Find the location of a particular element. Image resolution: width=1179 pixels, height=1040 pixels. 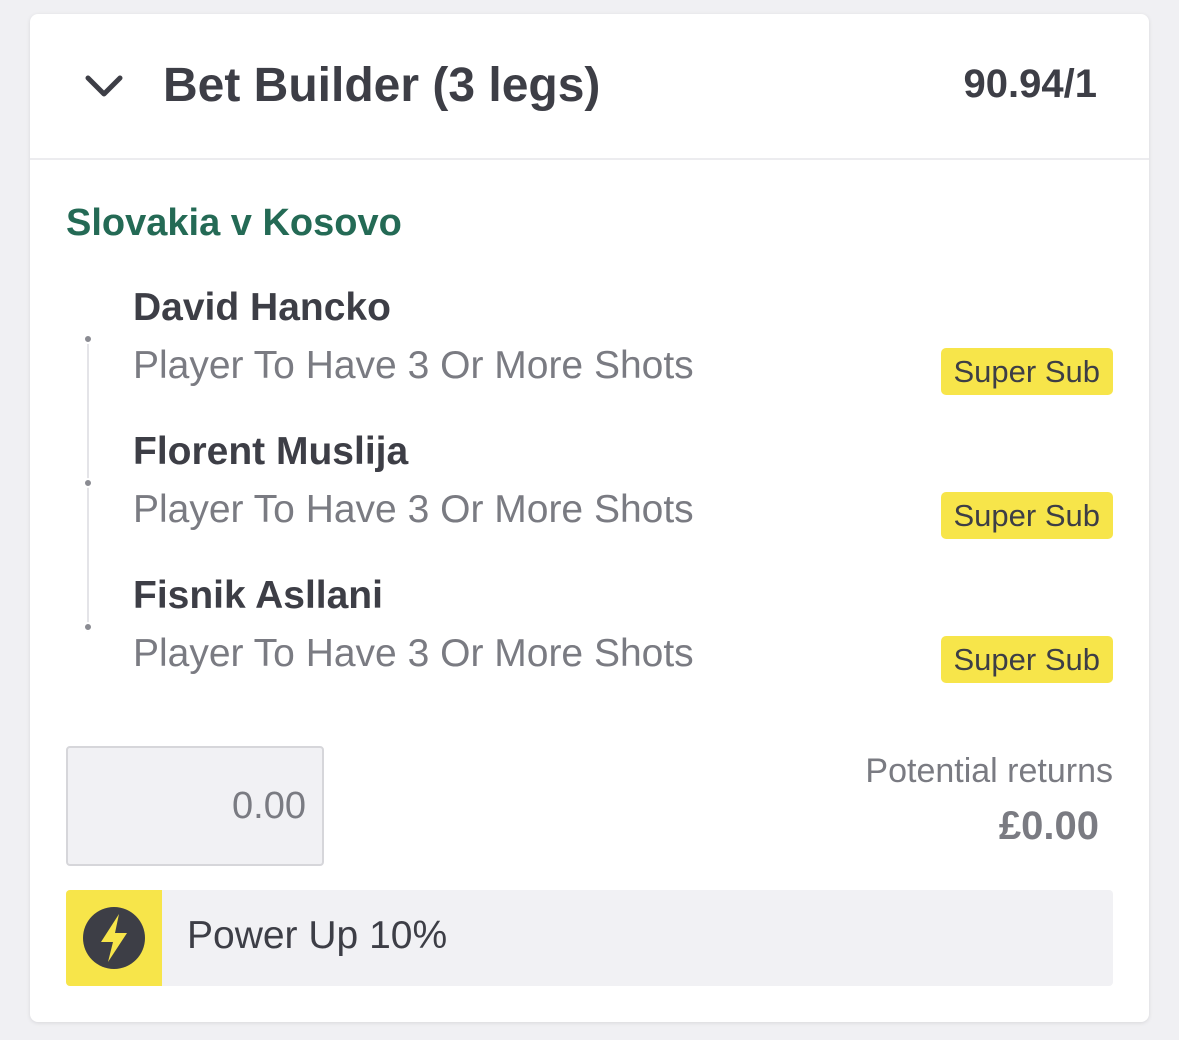

power-up-button: Power Up 10% is located at coordinates (589, 938).